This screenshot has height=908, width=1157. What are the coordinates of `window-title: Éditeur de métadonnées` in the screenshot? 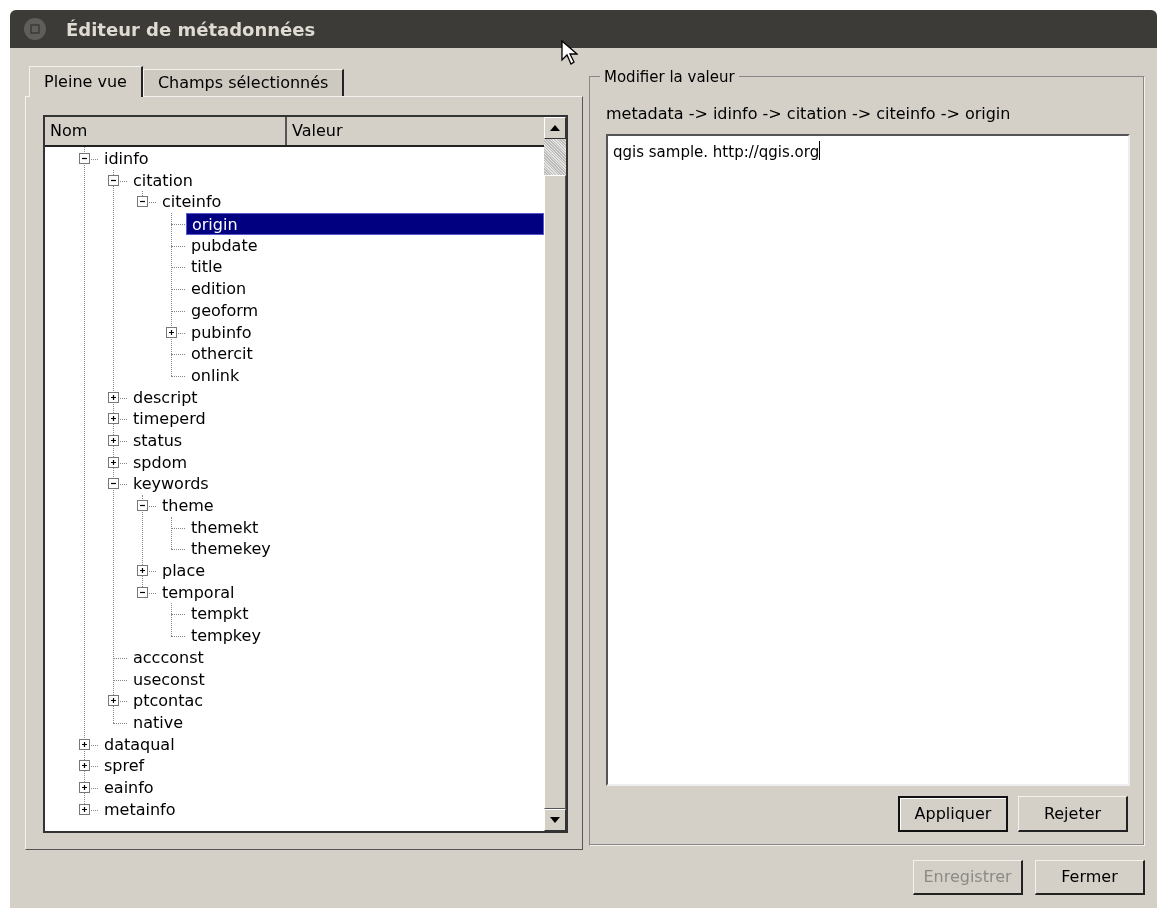 It's located at (191, 29).